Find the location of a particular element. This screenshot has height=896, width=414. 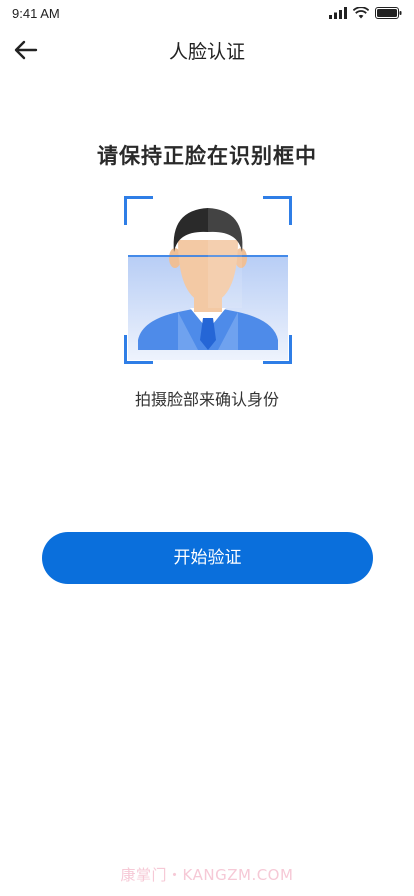

instruction-text: 请保持正脸在识别框中 is located at coordinates (207, 156).